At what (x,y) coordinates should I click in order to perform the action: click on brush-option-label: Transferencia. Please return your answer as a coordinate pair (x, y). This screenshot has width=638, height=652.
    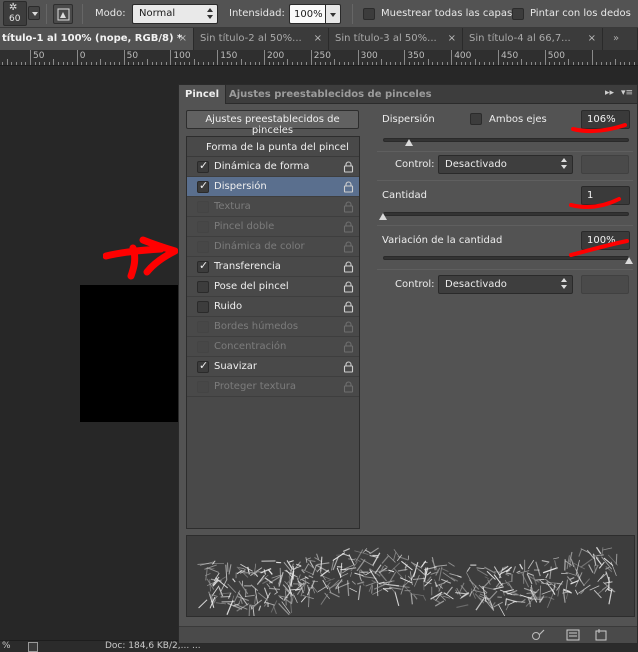
    Looking at the image, I should click on (247, 266).